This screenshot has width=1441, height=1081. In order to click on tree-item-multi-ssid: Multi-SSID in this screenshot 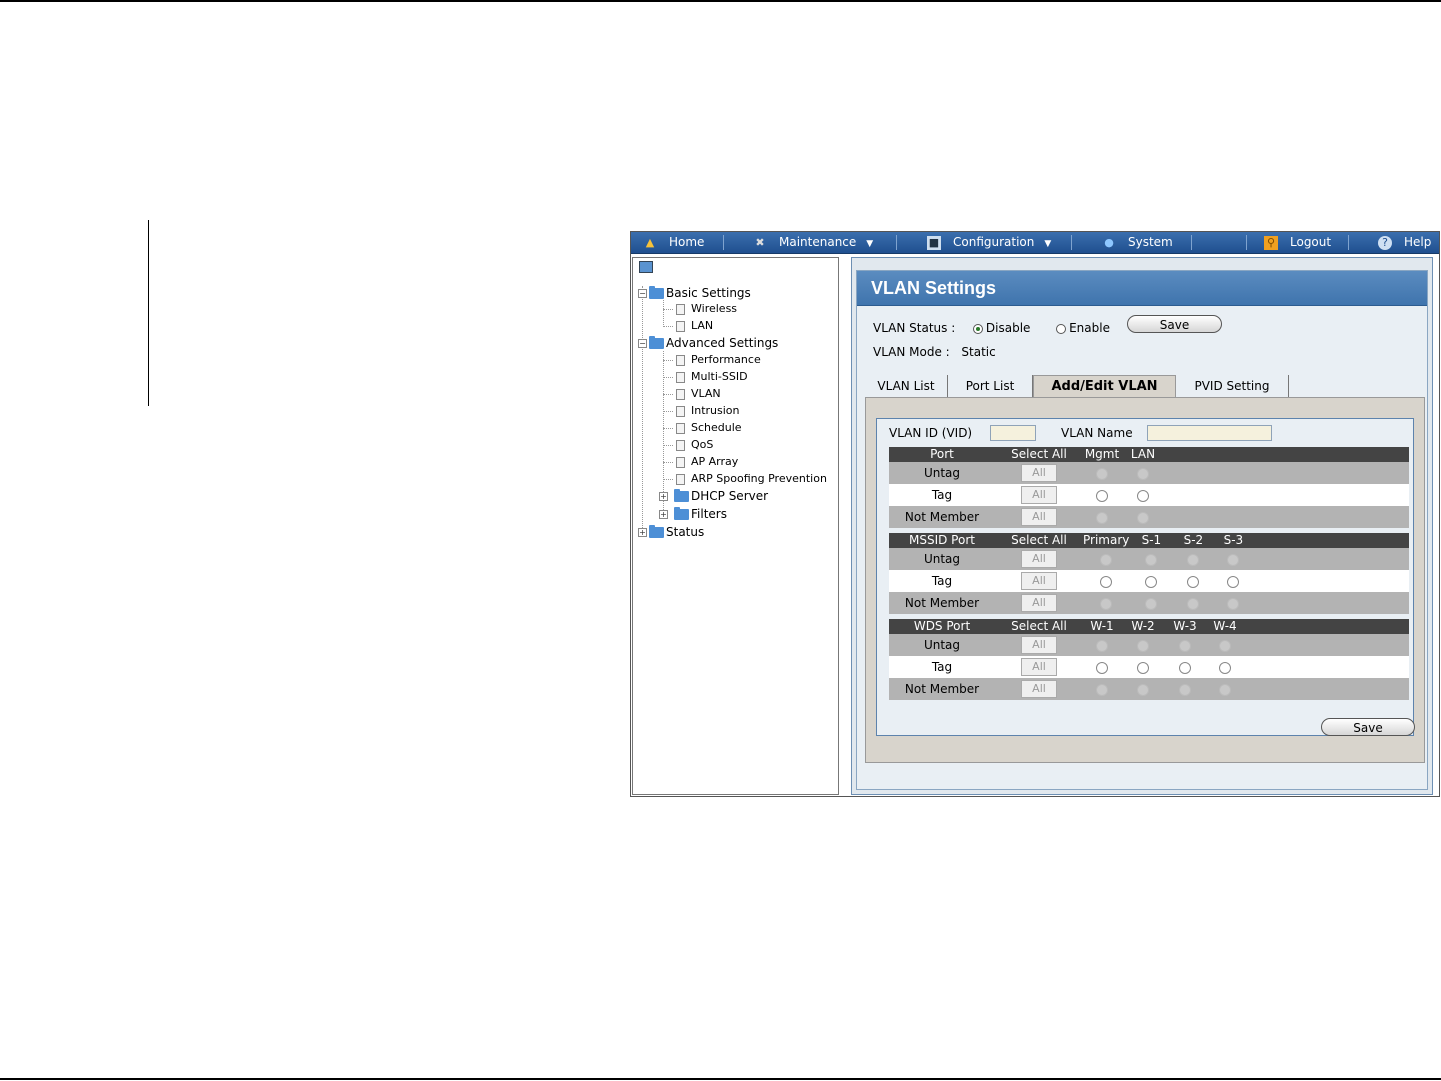, I will do `click(705, 377)`.